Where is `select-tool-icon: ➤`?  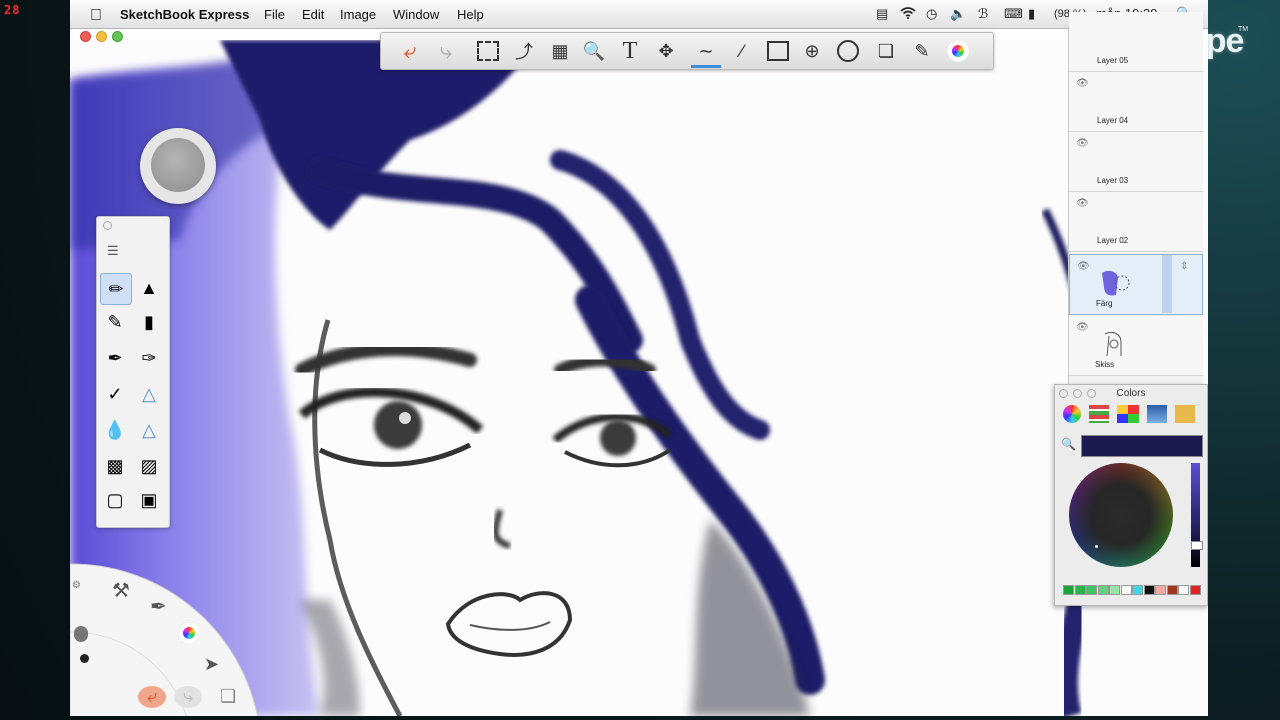
select-tool-icon: ➤ is located at coordinates (211, 664).